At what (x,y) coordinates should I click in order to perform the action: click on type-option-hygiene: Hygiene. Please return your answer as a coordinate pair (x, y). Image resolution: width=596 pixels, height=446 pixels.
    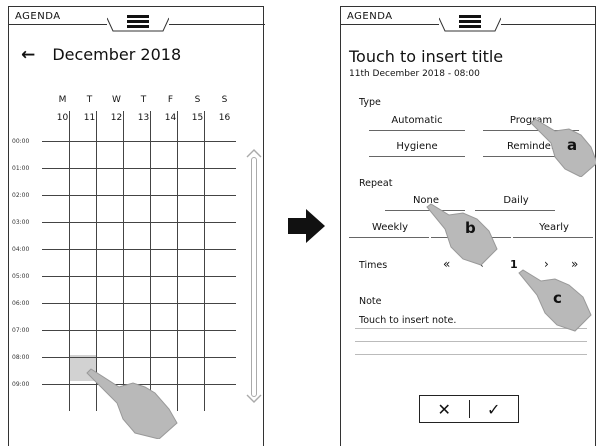
    Looking at the image, I should click on (417, 146).